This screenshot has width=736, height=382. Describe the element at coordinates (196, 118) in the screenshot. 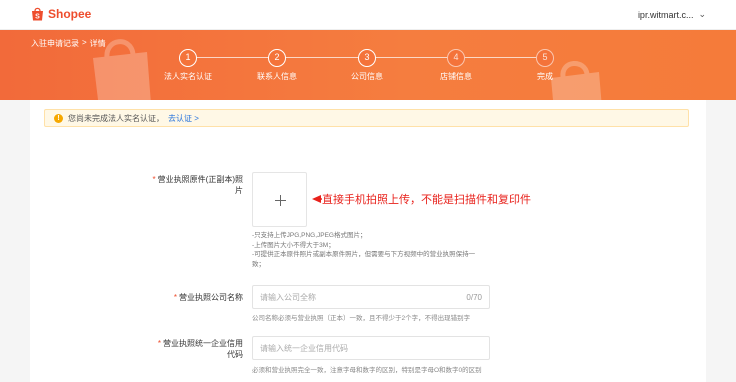

I see `chevron-right-icon: >` at that location.